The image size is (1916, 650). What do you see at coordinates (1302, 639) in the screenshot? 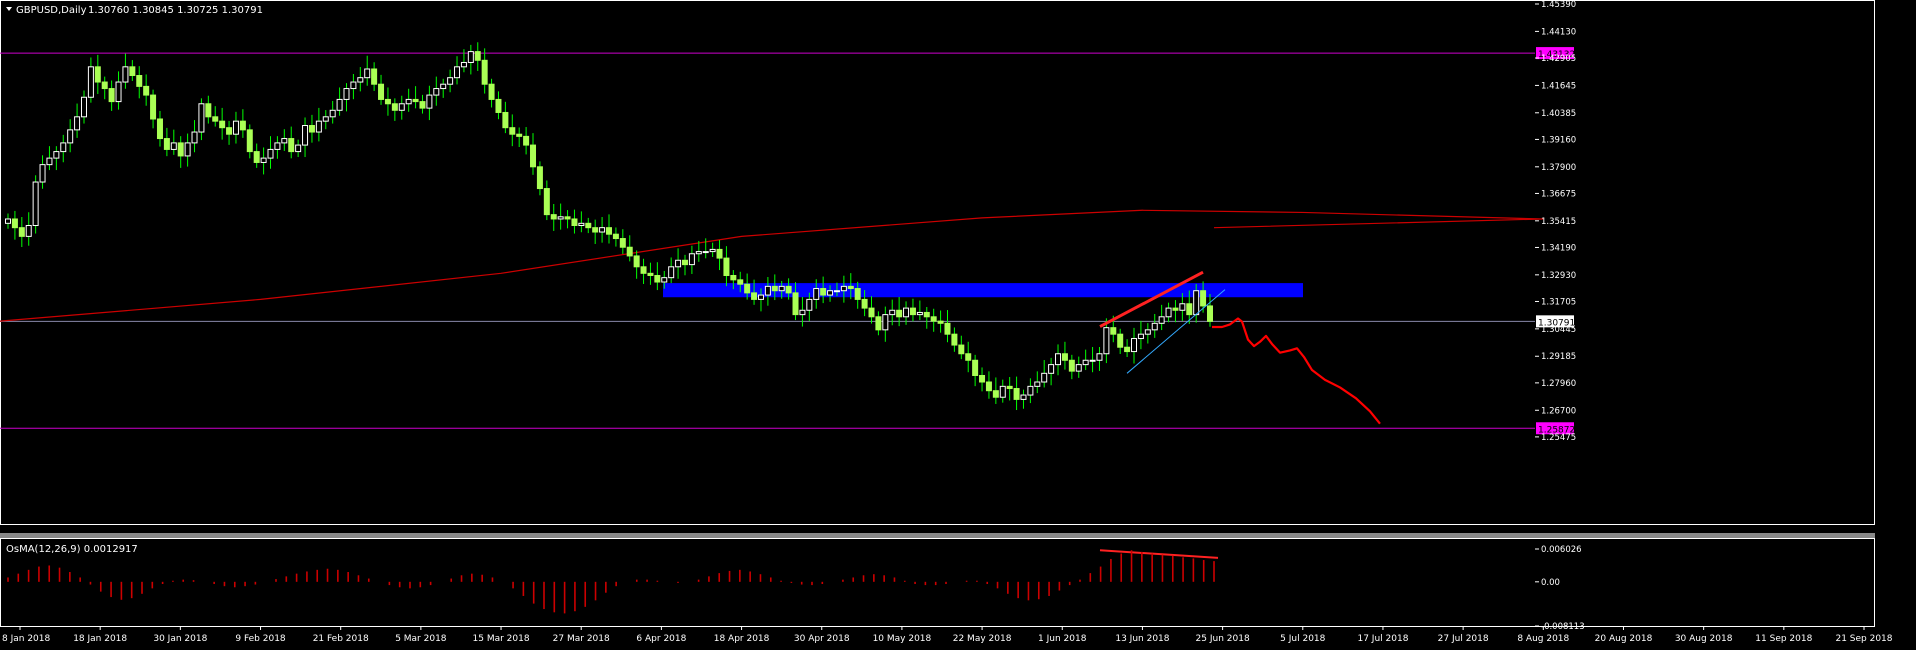
I see `x-axis-label: 5 Jul 2018` at bounding box center [1302, 639].